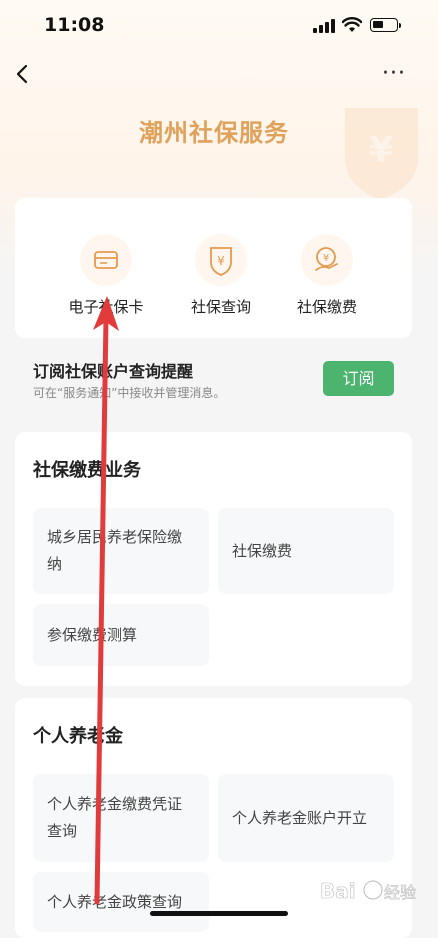  Describe the element at coordinates (106, 307) in the screenshot. I see `service-label: 电子社保卡` at that location.